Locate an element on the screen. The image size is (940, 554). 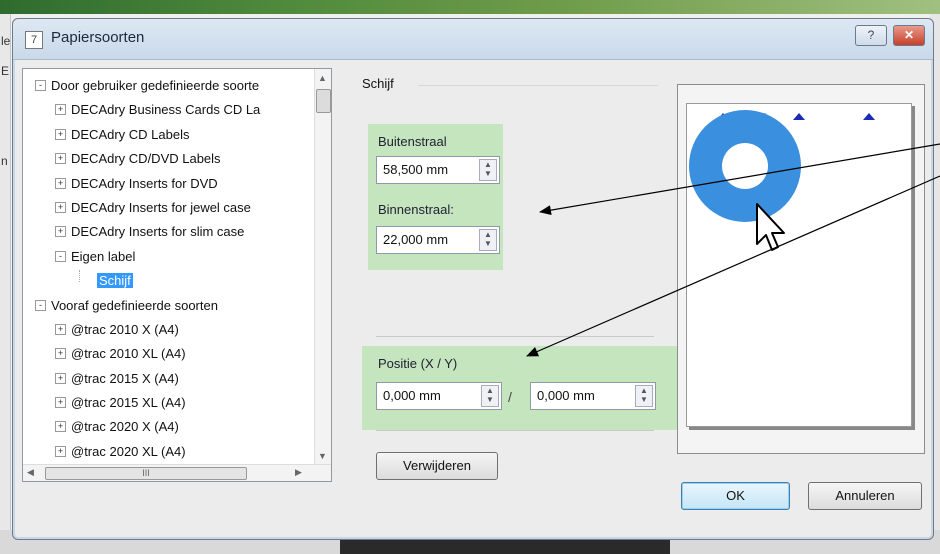
tree-item-label: Eigen label is located at coordinates (103, 256).